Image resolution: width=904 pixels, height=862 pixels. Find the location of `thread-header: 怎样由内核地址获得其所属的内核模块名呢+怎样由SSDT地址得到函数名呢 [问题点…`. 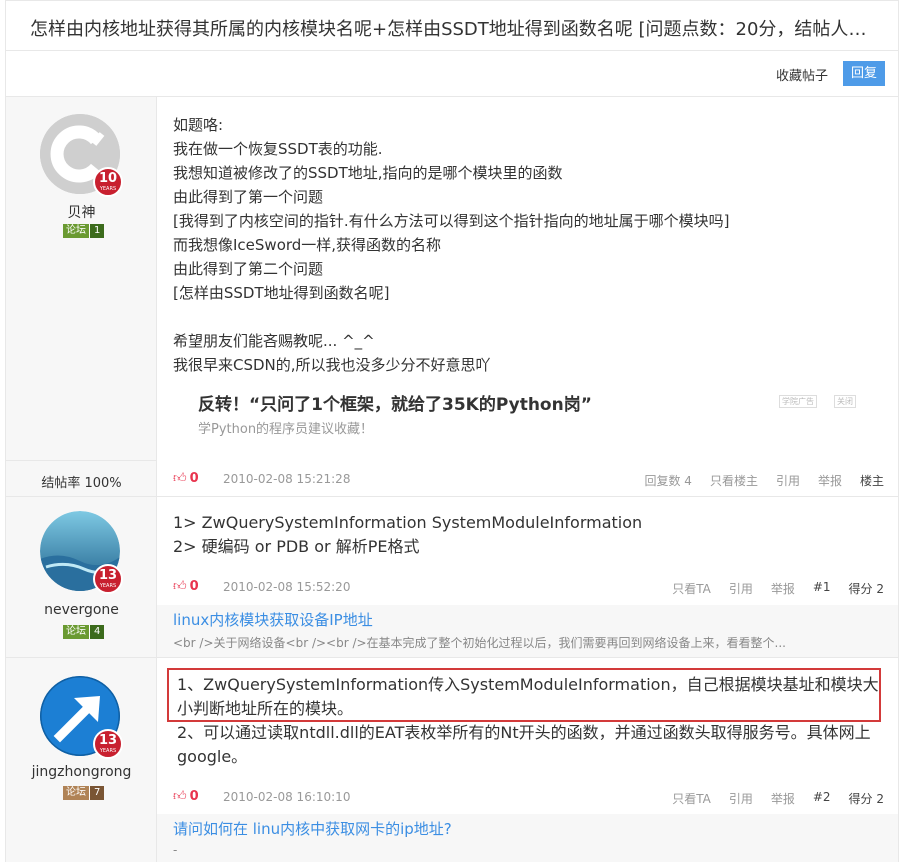

thread-header: 怎样由内核地址获得其所属的内核模块名呢+怎样由SSDT地址得到函数名呢 [问题点… is located at coordinates (452, 25).